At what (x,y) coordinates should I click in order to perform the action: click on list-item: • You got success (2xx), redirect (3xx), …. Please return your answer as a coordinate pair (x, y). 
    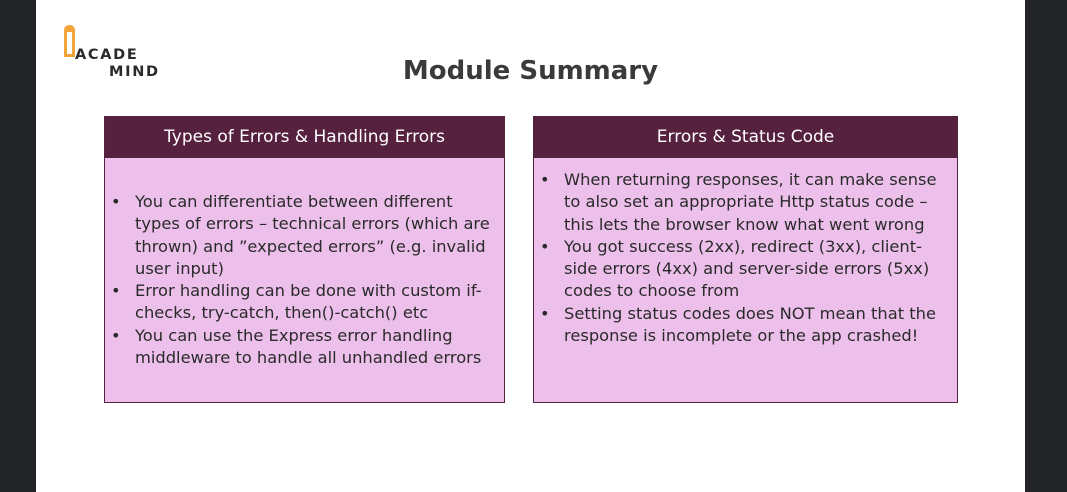
    Looking at the image, I should click on (744, 269).